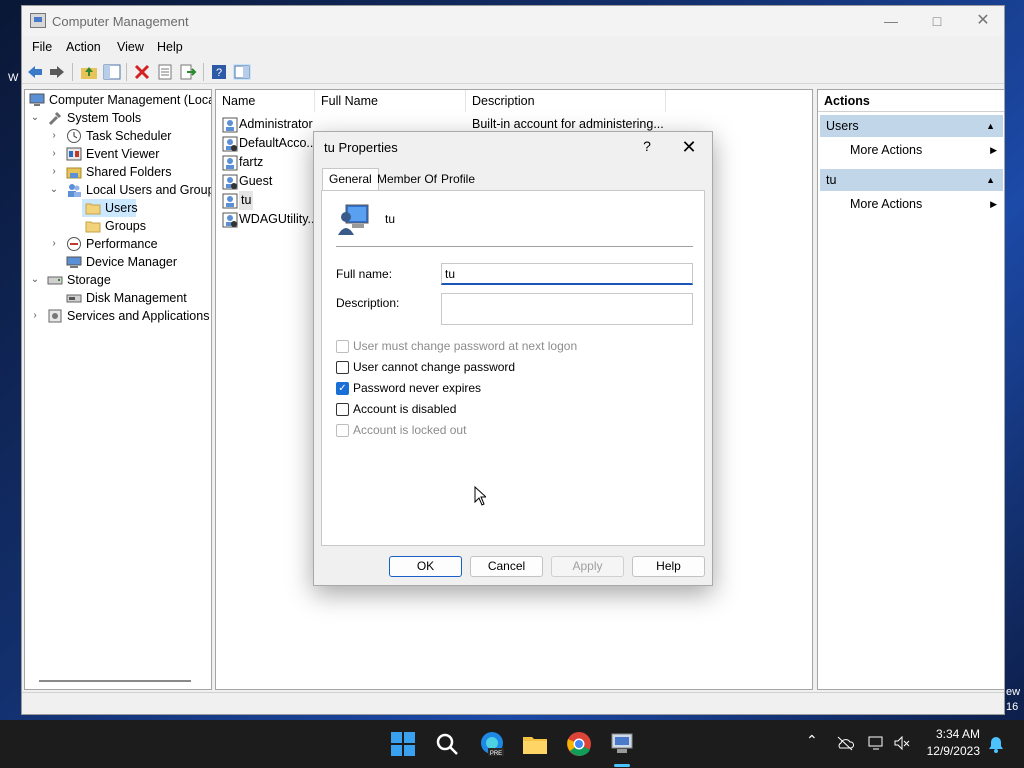 This screenshot has width=1024, height=768. Describe the element at coordinates (407, 179) in the screenshot. I see `tab-member-of: Member Of` at that location.